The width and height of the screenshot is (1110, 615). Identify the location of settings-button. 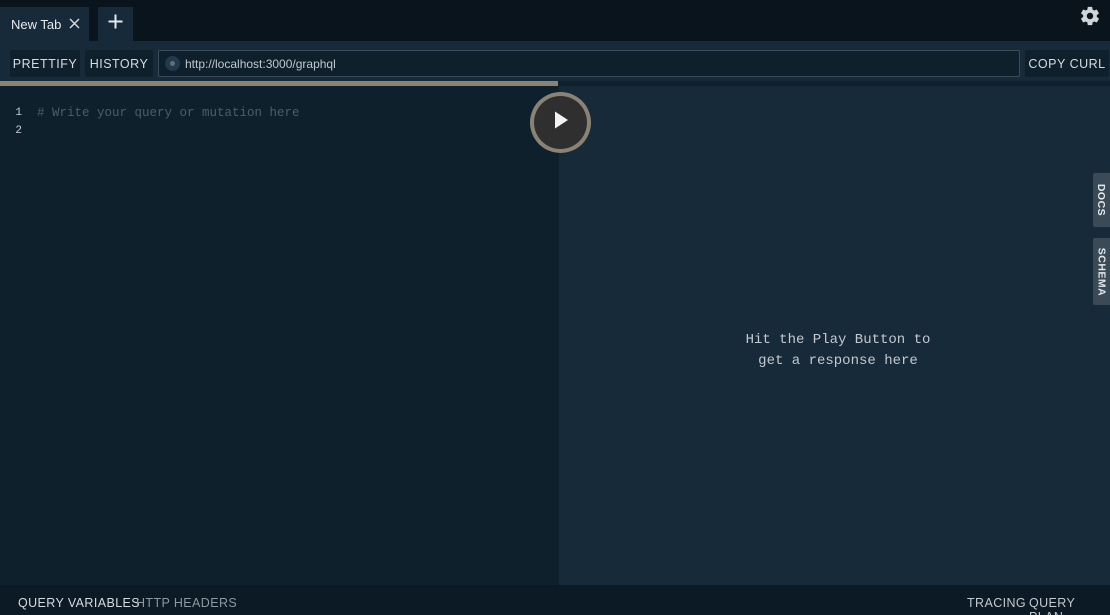
(1090, 18).